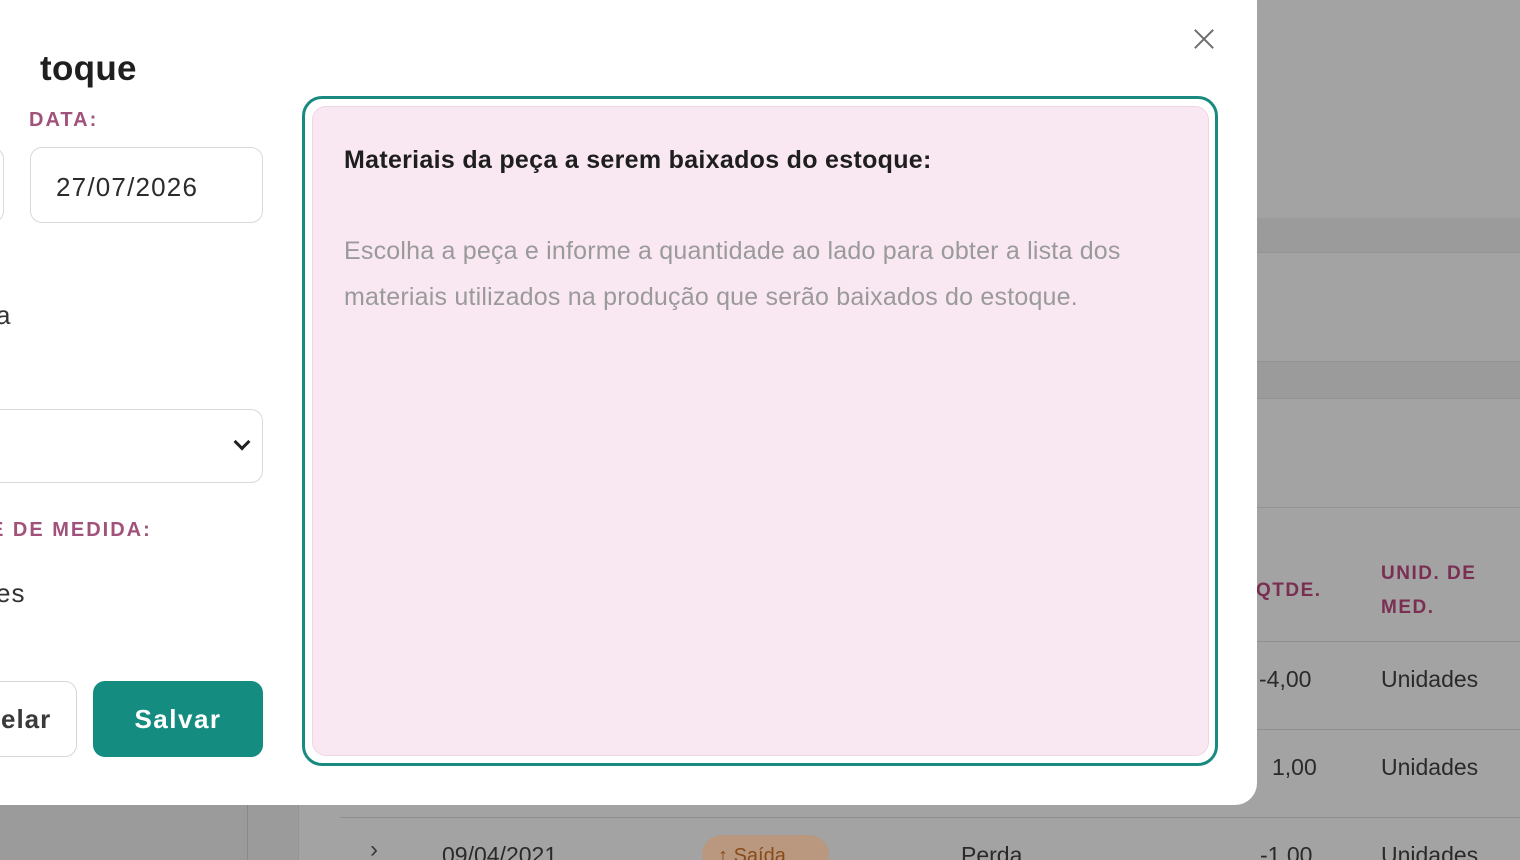  What do you see at coordinates (247, 830) in the screenshot?
I see `background-divider` at bounding box center [247, 830].